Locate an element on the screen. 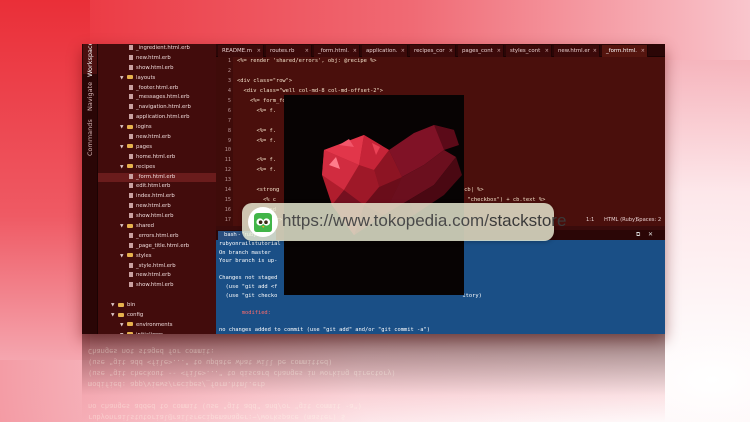 The width and height of the screenshot is (750, 422). tab-workspace: Workspace is located at coordinates (90, 60).